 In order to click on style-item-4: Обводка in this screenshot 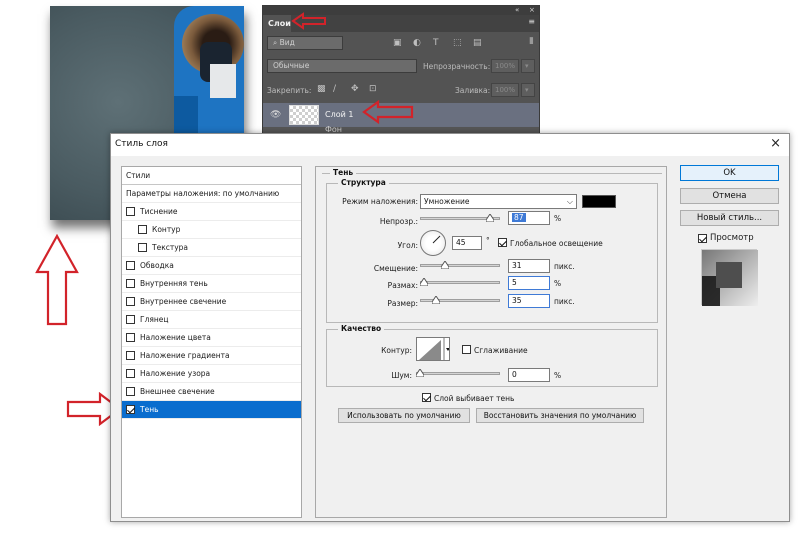, I will do `click(211, 266)`.